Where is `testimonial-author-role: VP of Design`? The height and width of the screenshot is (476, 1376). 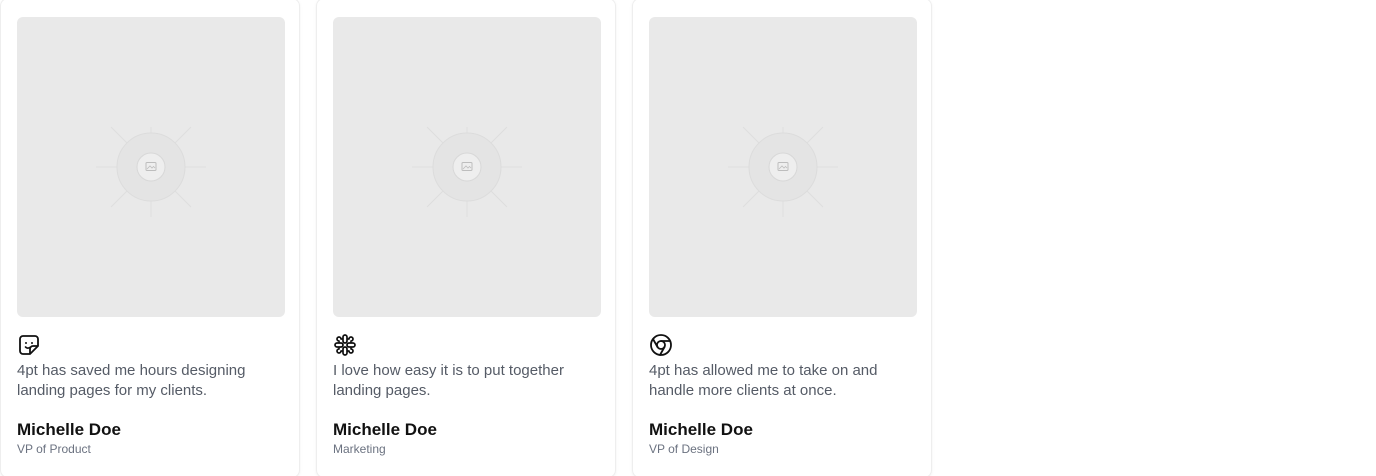 testimonial-author-role: VP of Design is located at coordinates (684, 449).